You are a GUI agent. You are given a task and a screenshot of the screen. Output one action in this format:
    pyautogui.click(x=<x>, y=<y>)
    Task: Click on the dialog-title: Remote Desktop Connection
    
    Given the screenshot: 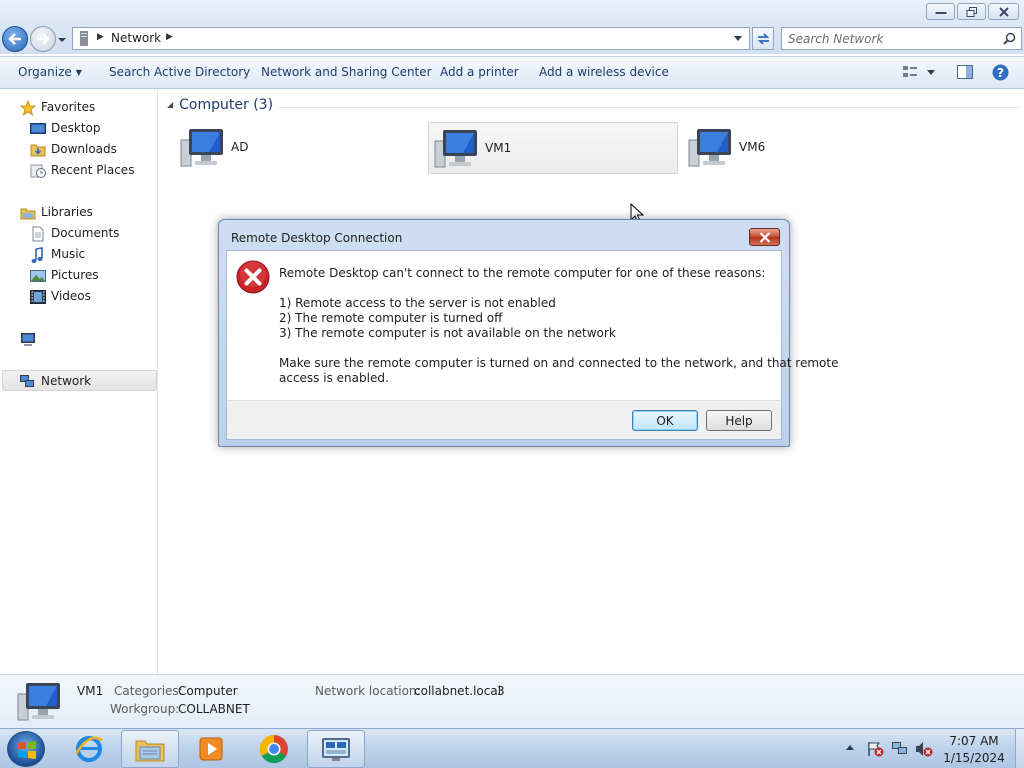 What is the action you would take?
    pyautogui.click(x=317, y=238)
    